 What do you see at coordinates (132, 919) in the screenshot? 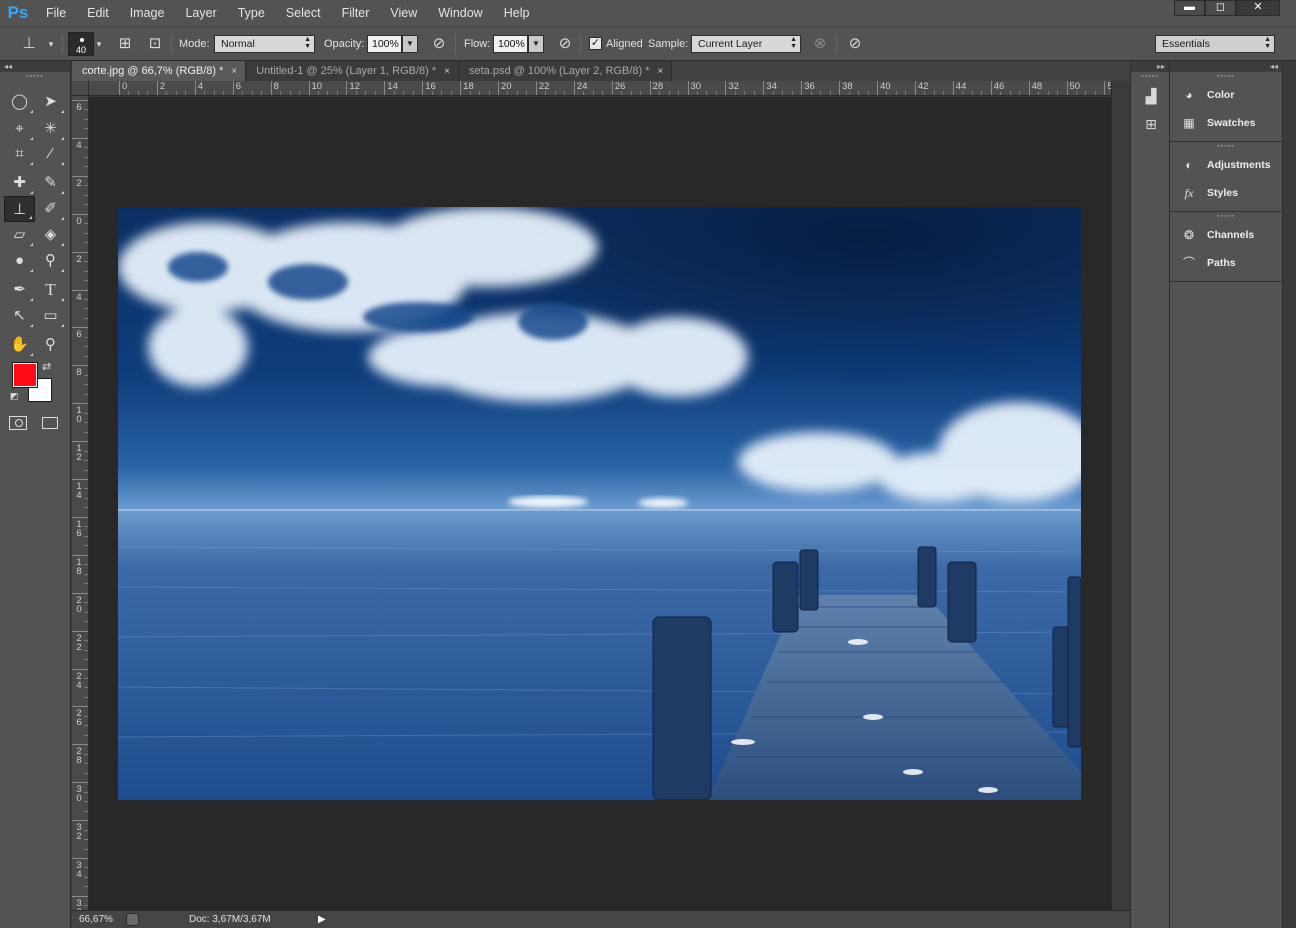
I see `status-info-icon` at bounding box center [132, 919].